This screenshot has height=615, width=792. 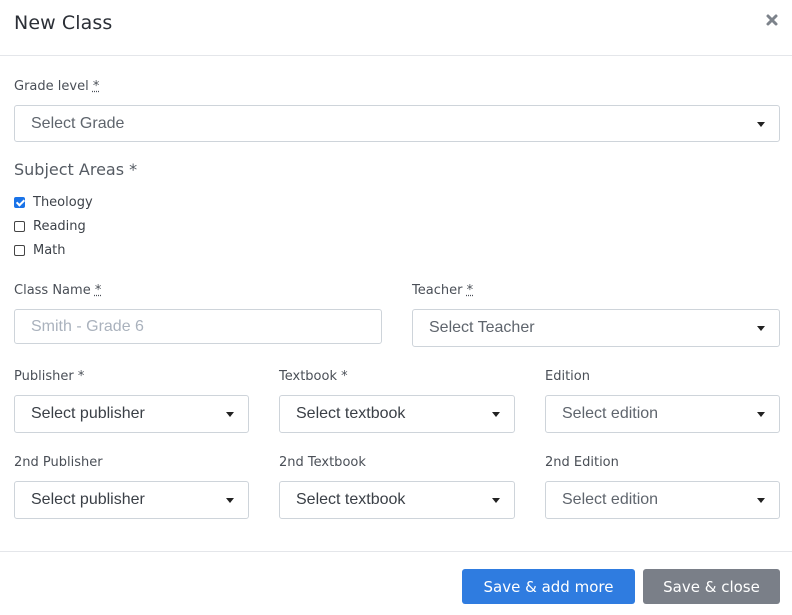 I want to click on theology-label: Theology, so click(x=63, y=202).